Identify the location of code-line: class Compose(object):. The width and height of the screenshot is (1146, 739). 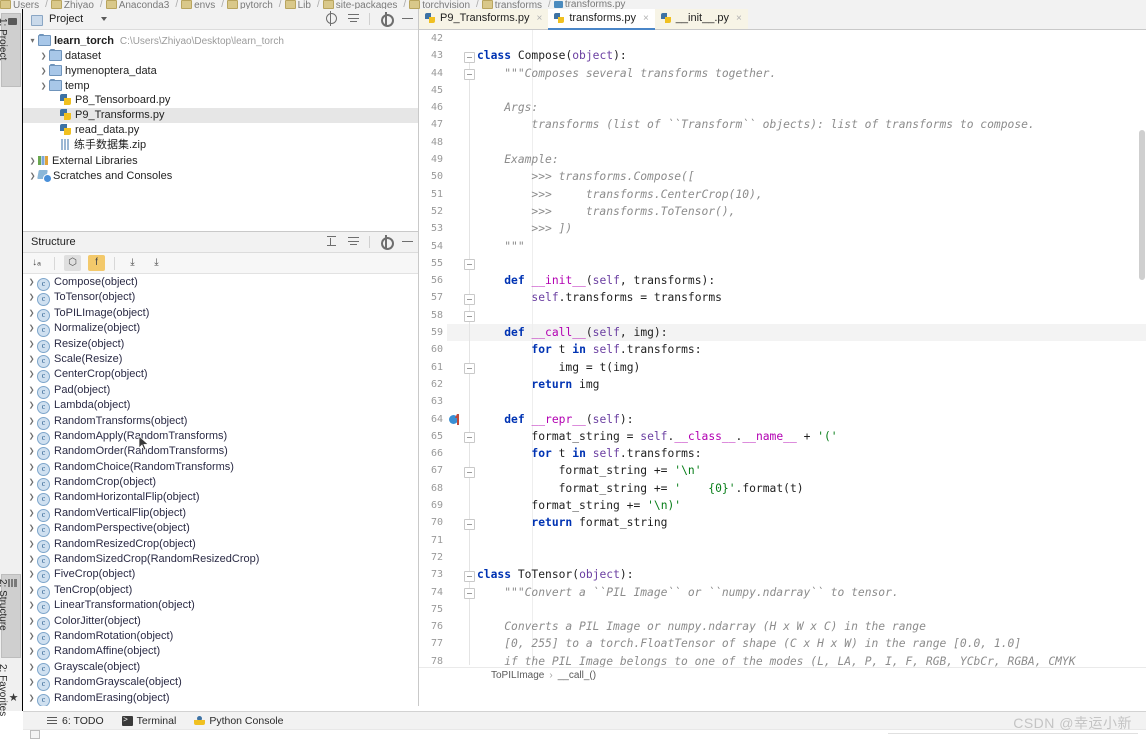
(811, 55).